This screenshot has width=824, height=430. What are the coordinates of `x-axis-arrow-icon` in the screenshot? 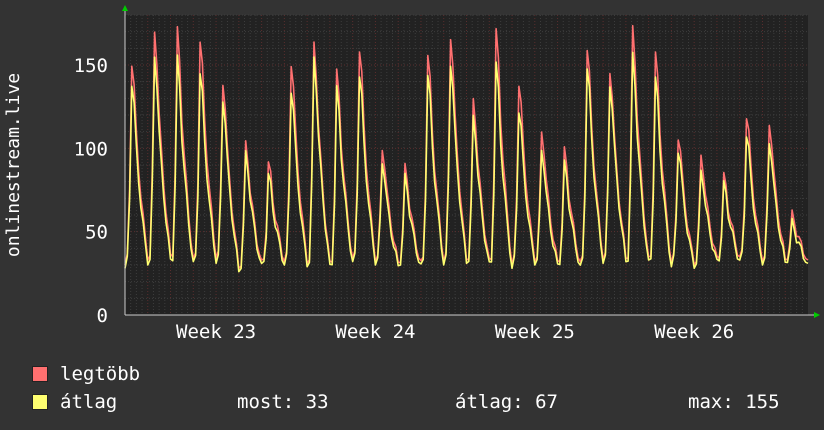 It's located at (817, 315).